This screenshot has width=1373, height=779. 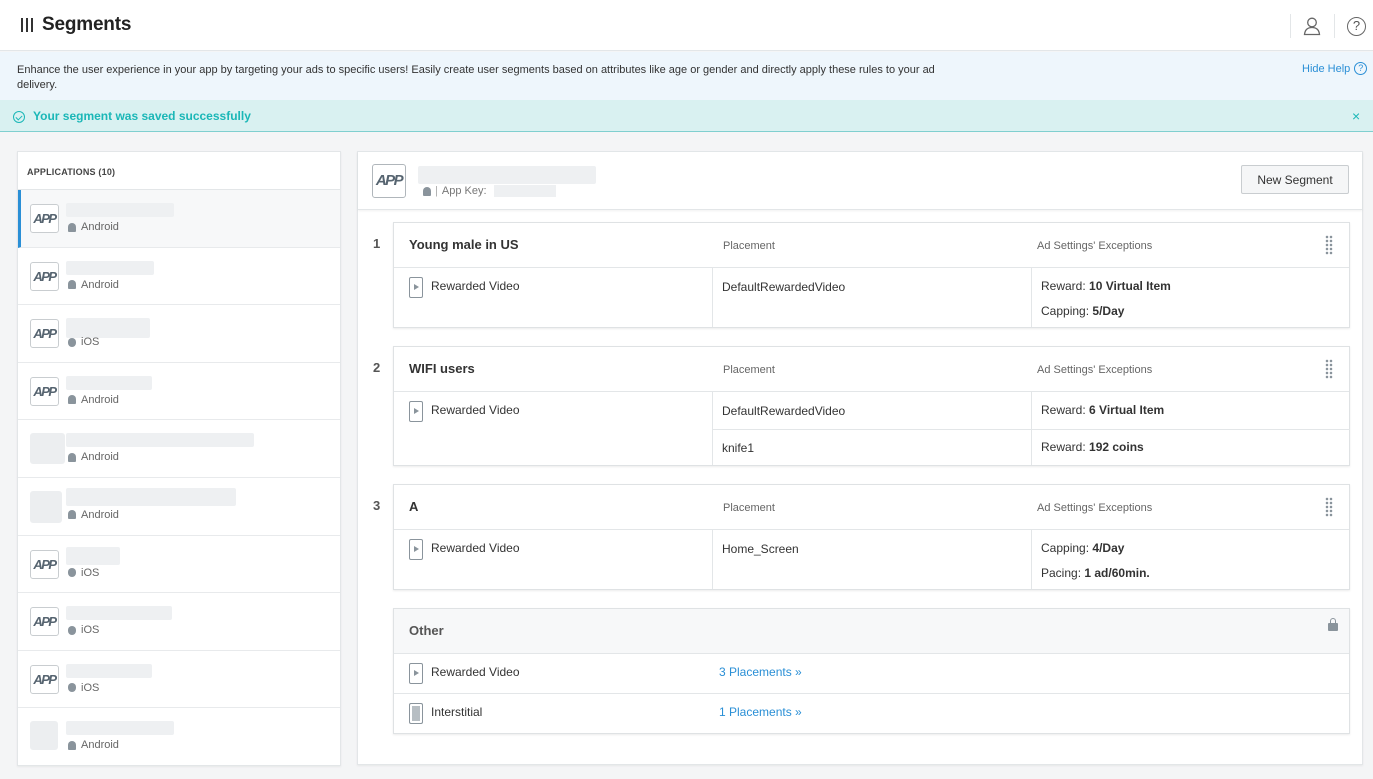 What do you see at coordinates (442, 368) in the screenshot?
I see `segment-title: WIFI users` at bounding box center [442, 368].